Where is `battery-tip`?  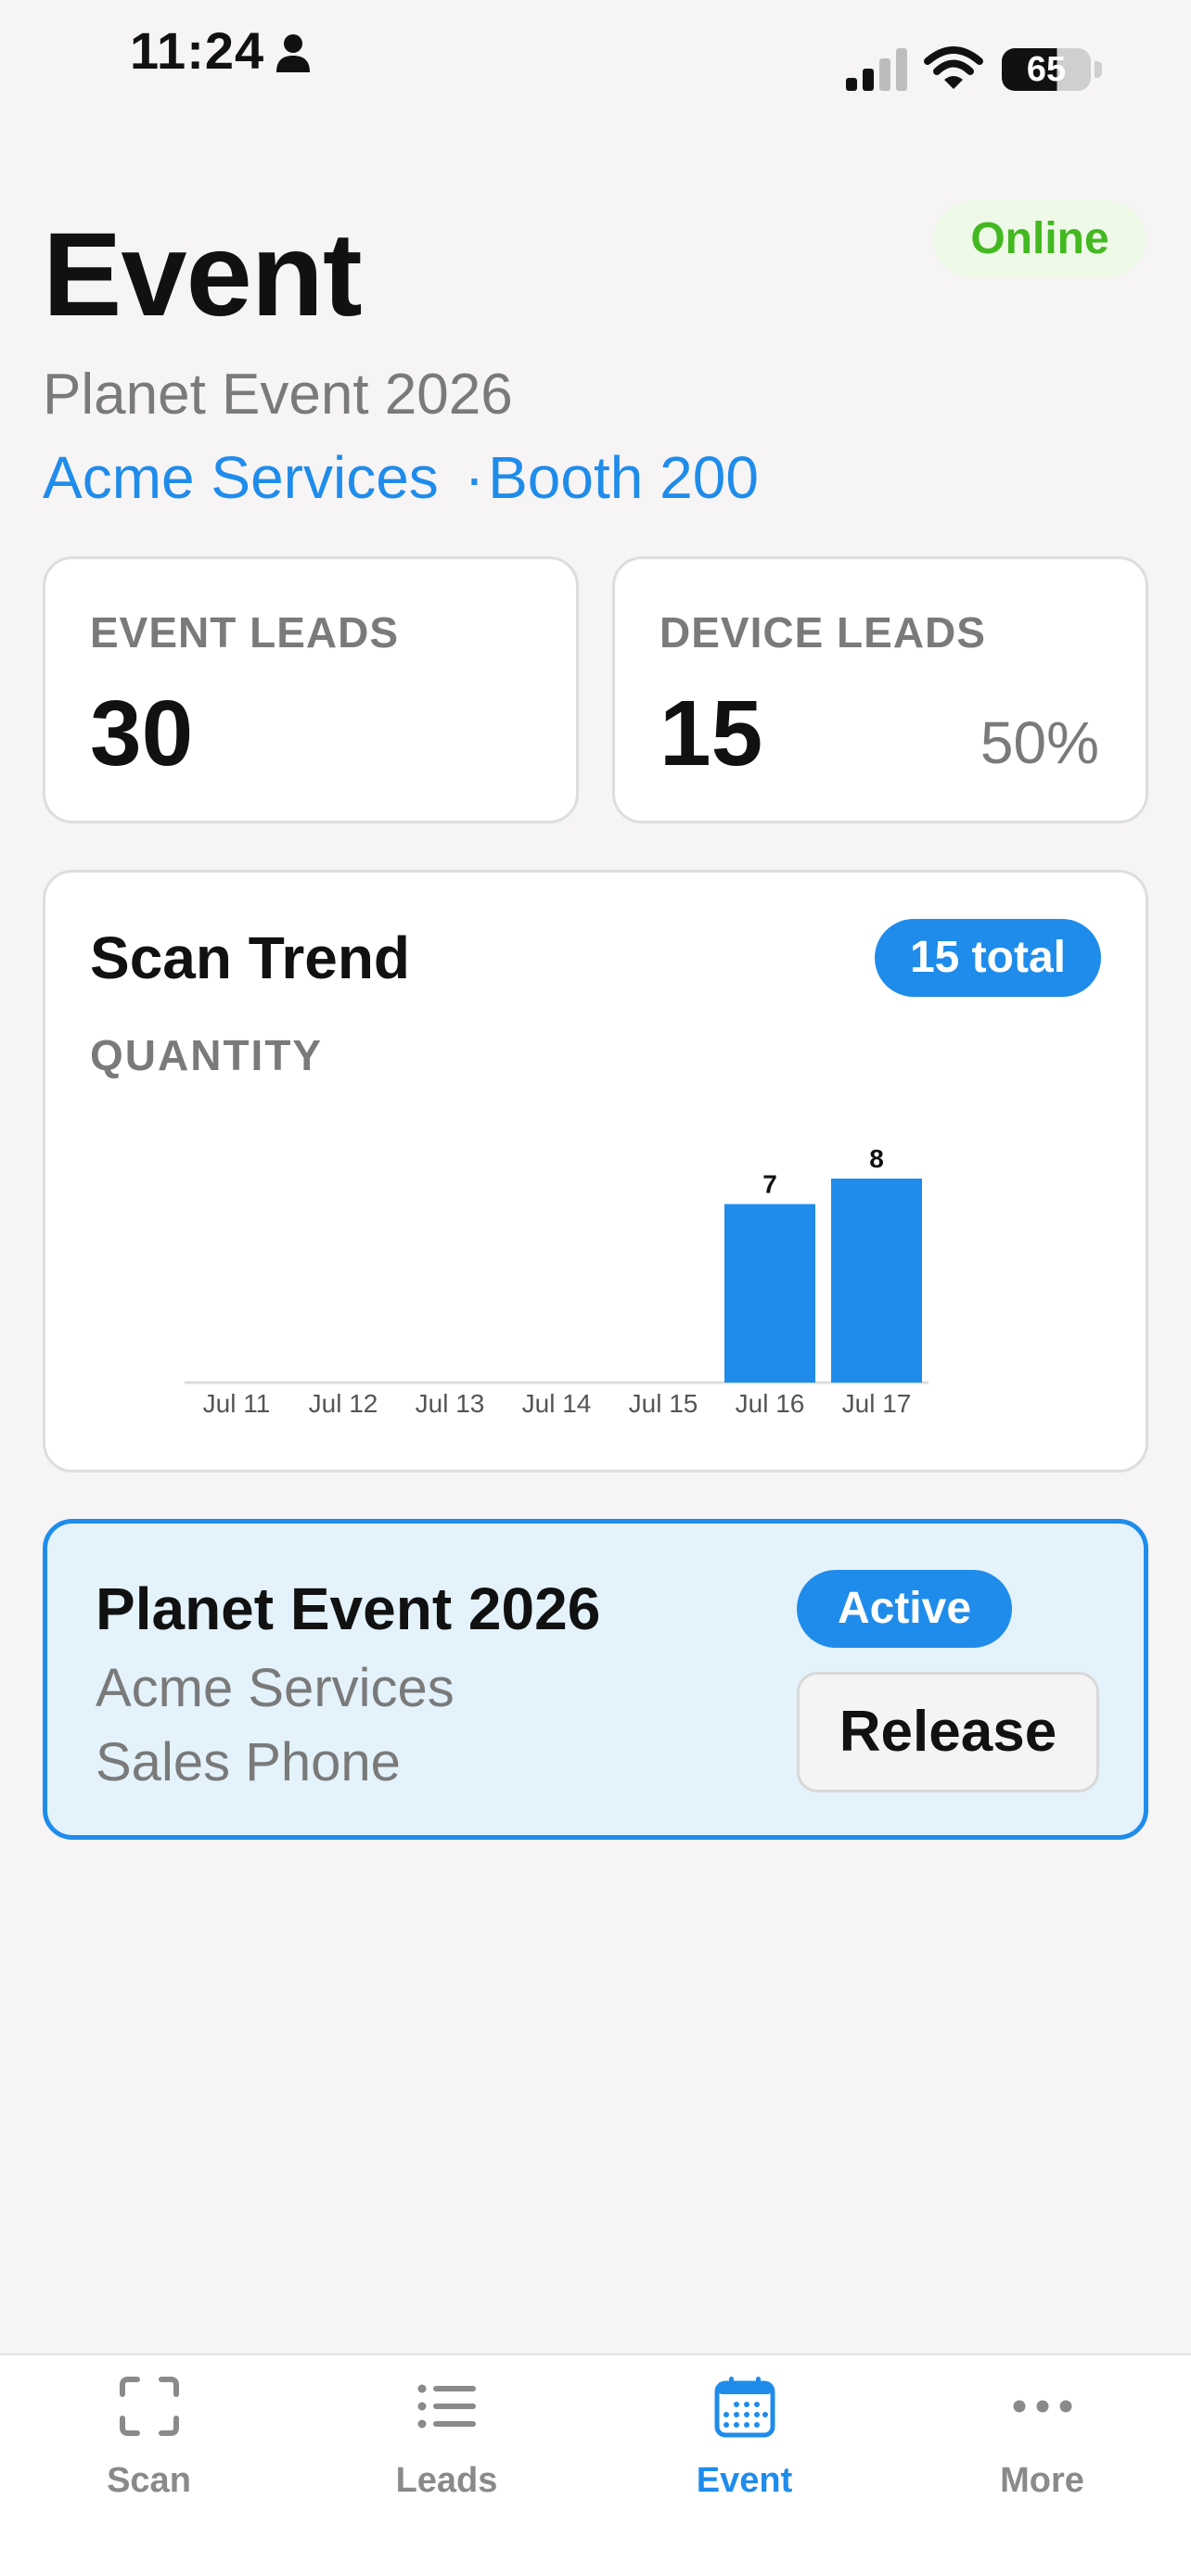 battery-tip is located at coordinates (1099, 69).